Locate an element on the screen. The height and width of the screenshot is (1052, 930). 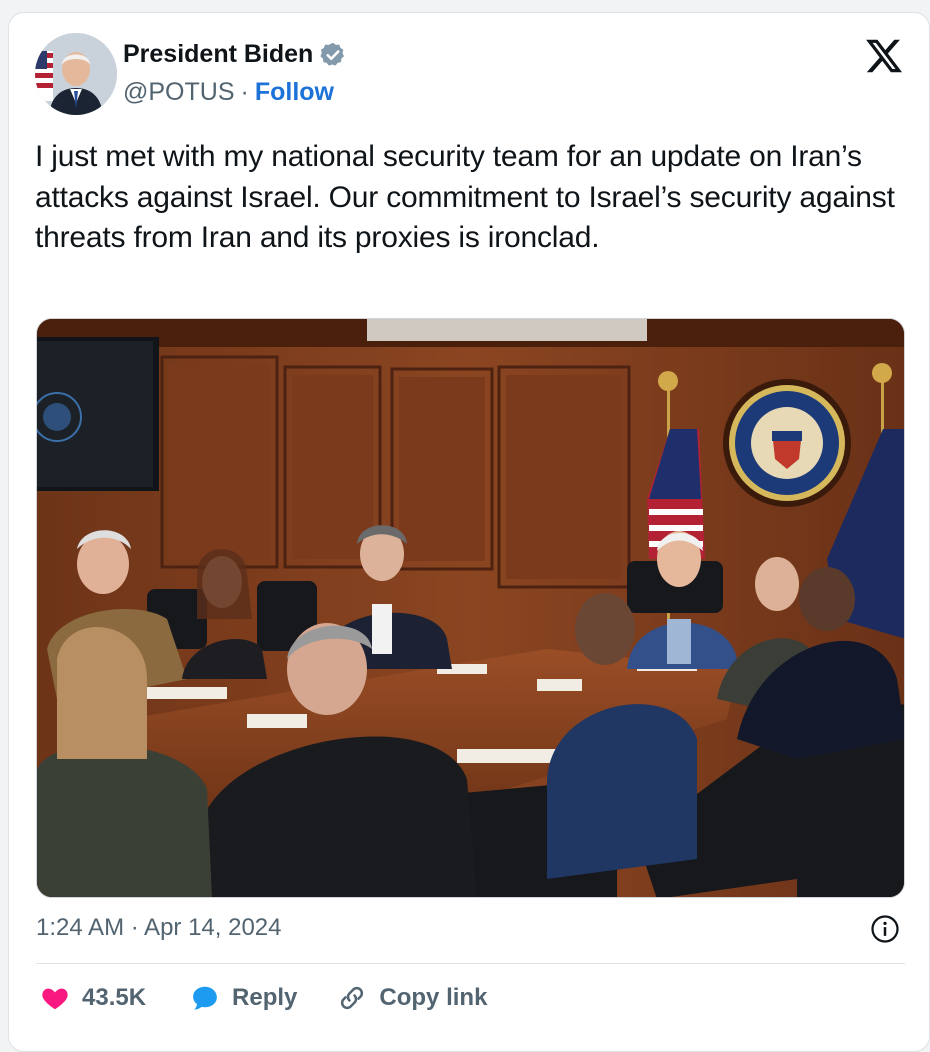
reply-label: Reply is located at coordinates (265, 997).